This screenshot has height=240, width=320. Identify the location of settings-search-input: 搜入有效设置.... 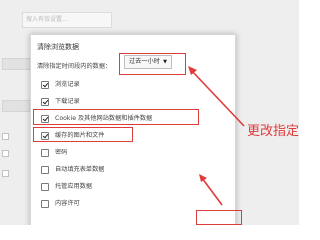
(67, 20).